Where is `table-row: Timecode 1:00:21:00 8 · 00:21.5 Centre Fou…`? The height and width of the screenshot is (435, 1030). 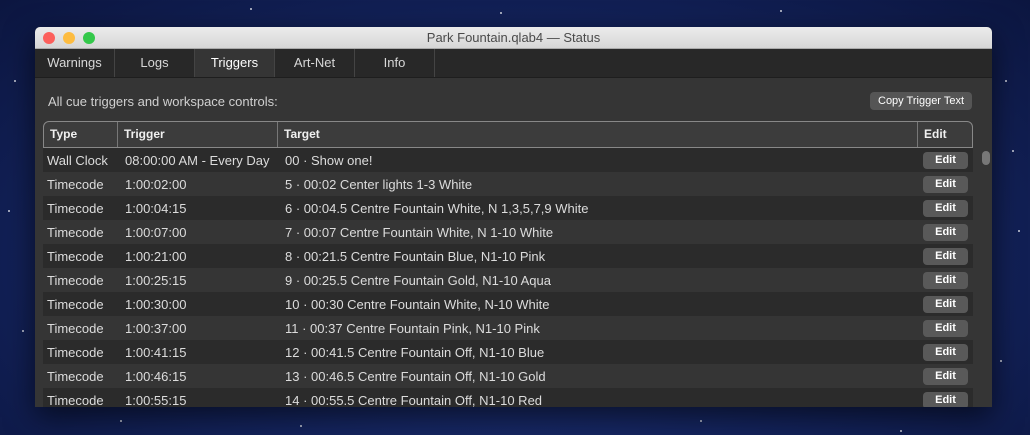
table-row: Timecode 1:00:21:00 8 · 00:21.5 Centre Fou… is located at coordinates (508, 256).